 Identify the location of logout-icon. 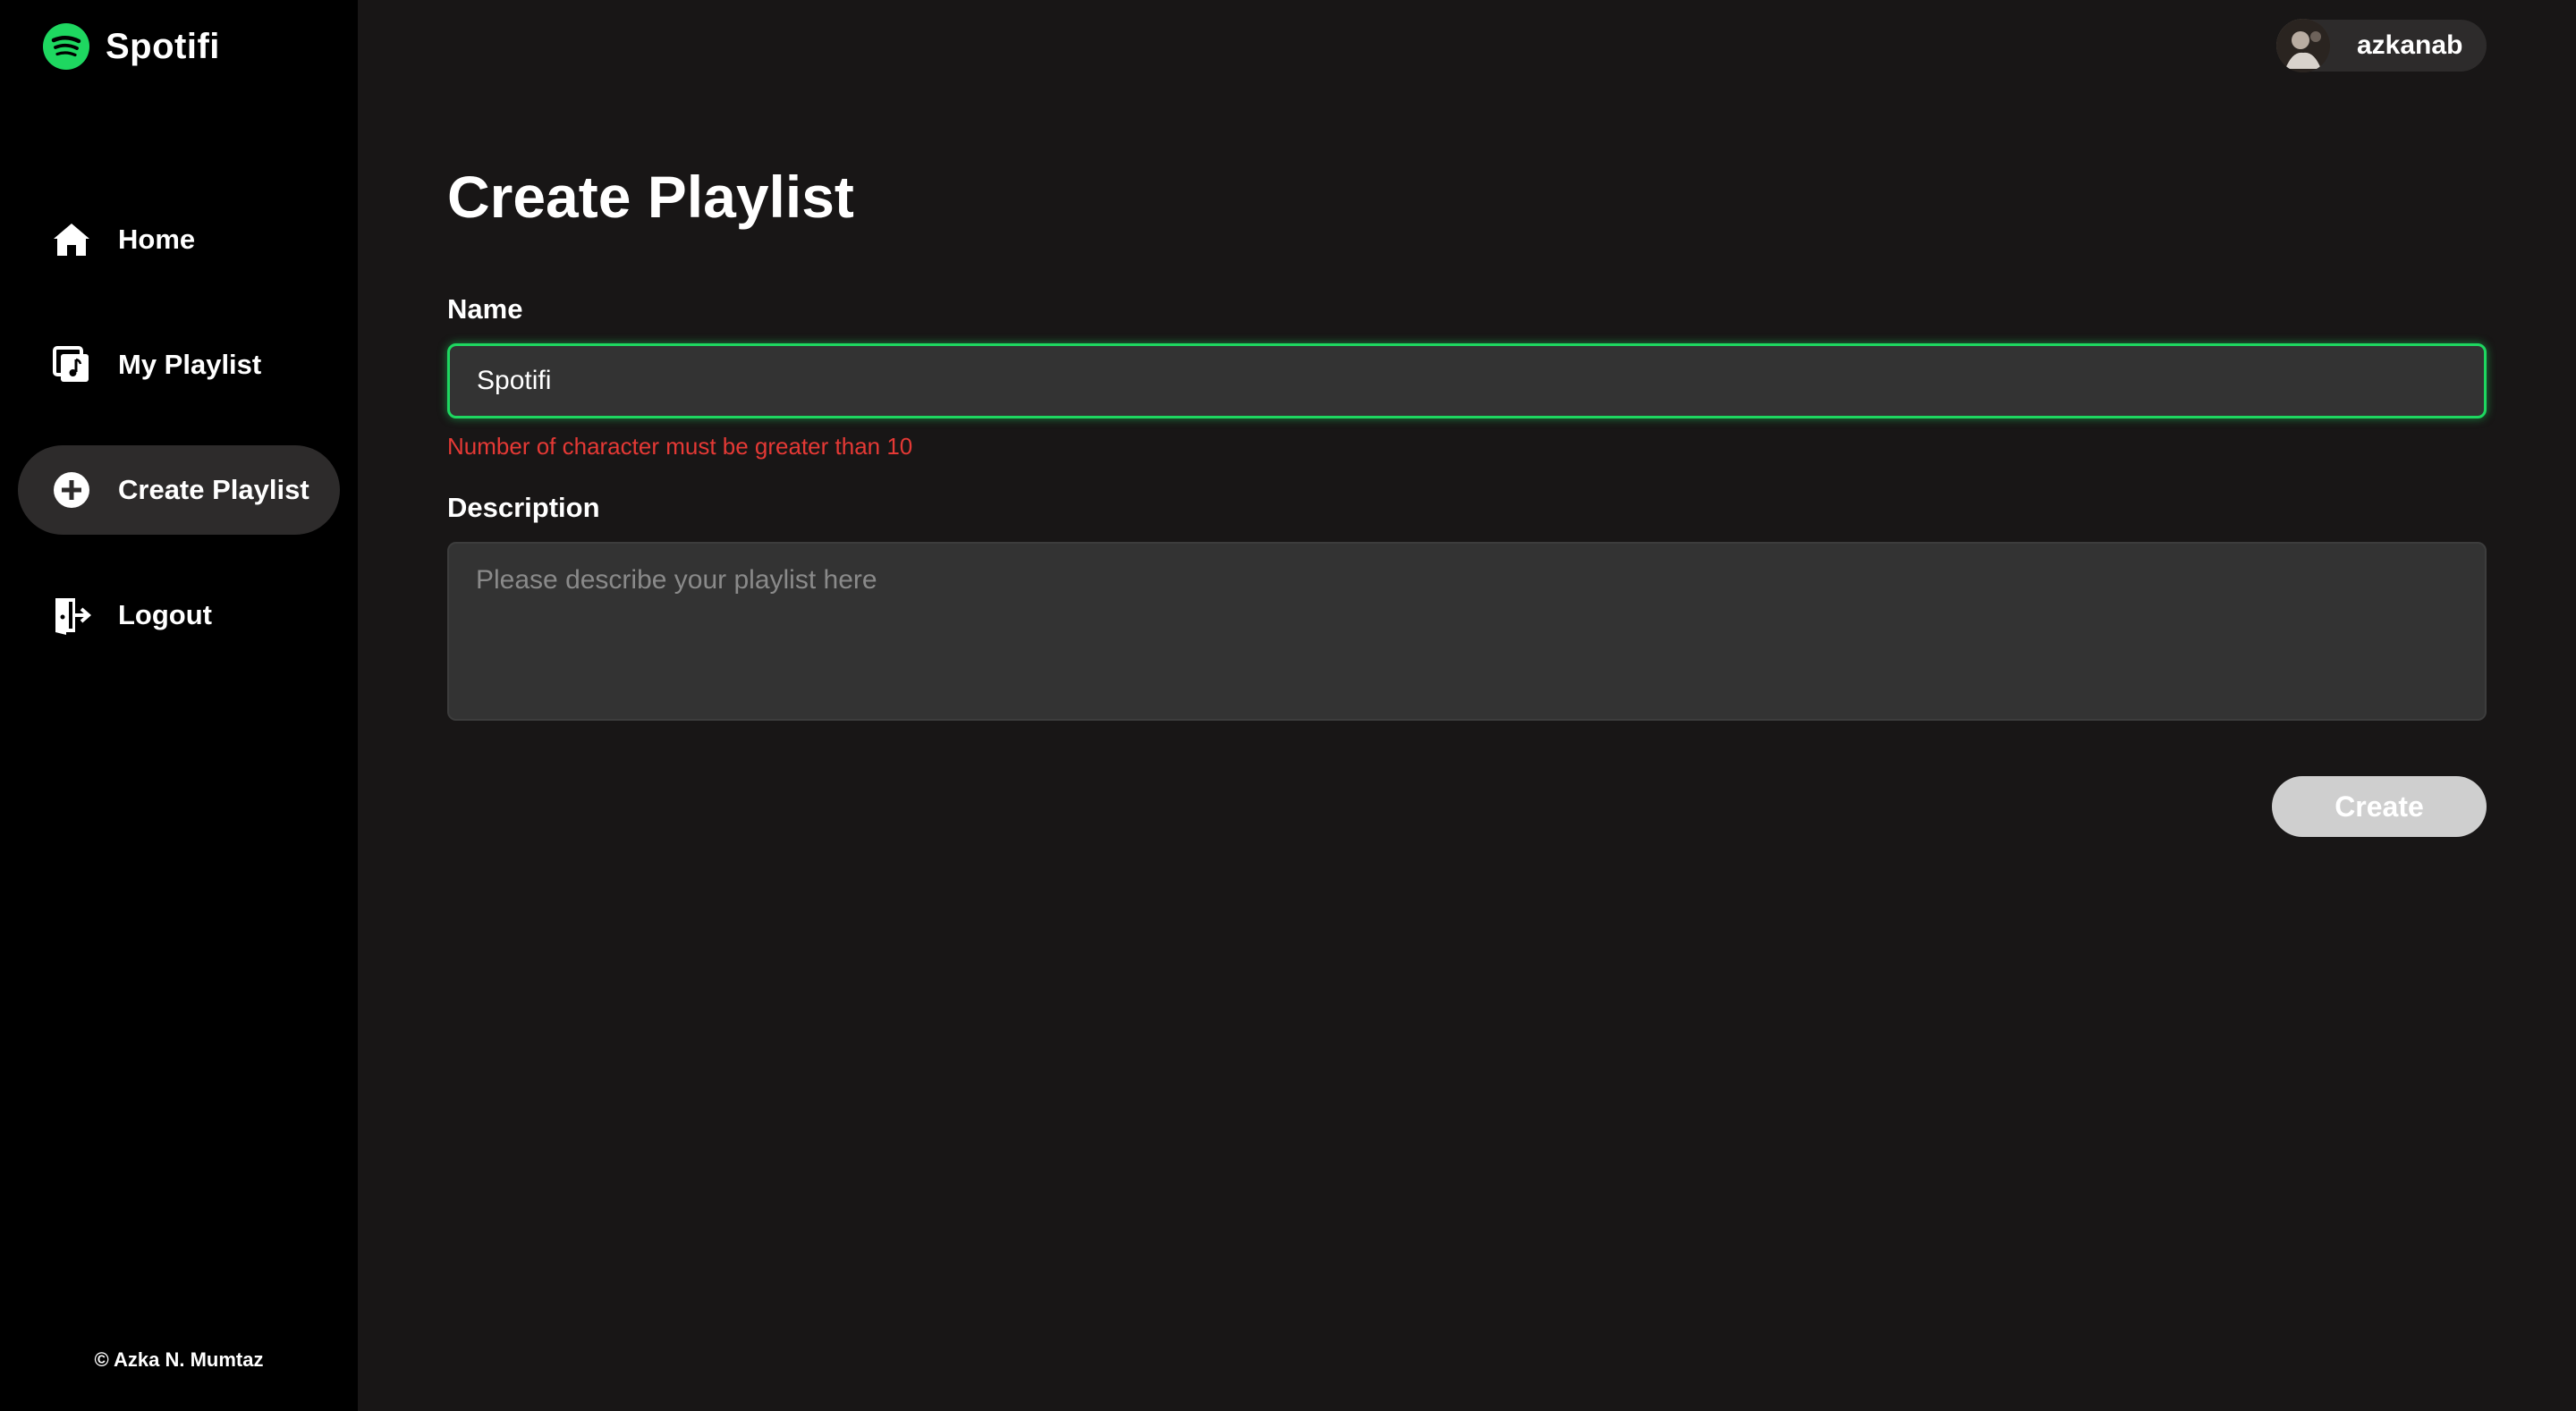
(73, 616).